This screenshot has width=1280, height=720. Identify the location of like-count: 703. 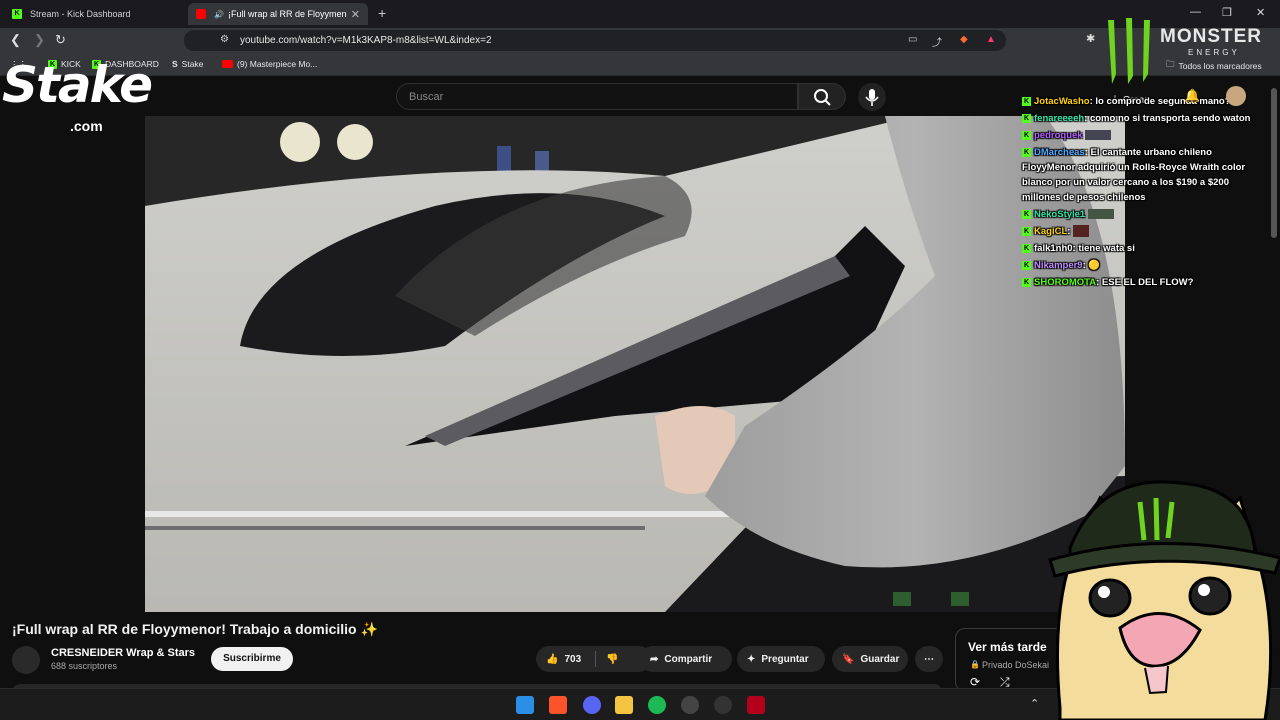
(573, 659).